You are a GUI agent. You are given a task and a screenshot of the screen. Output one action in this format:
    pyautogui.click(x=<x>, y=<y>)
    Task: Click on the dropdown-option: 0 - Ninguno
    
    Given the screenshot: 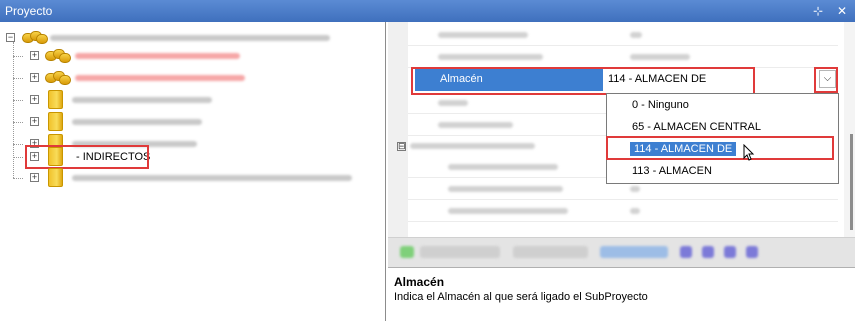 What is the action you would take?
    pyautogui.click(x=722, y=106)
    